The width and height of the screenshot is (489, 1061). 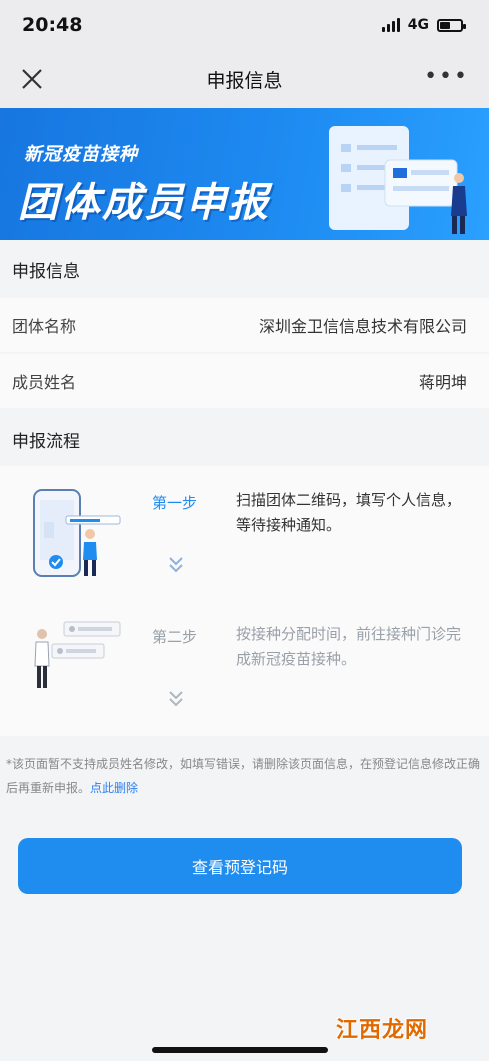 I want to click on step-2-name: 第二步, so click(x=175, y=637).